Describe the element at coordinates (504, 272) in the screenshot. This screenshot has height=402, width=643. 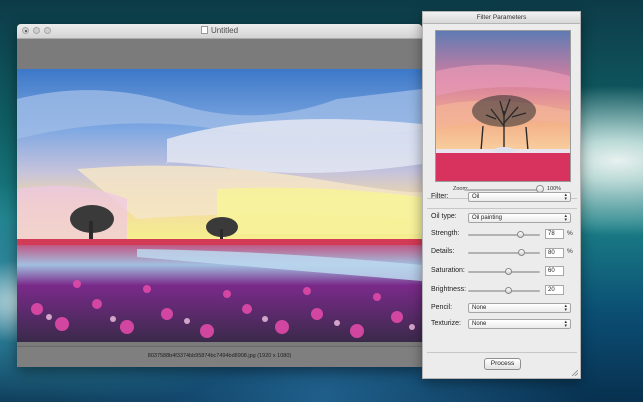
I see `saturation-slider` at that location.